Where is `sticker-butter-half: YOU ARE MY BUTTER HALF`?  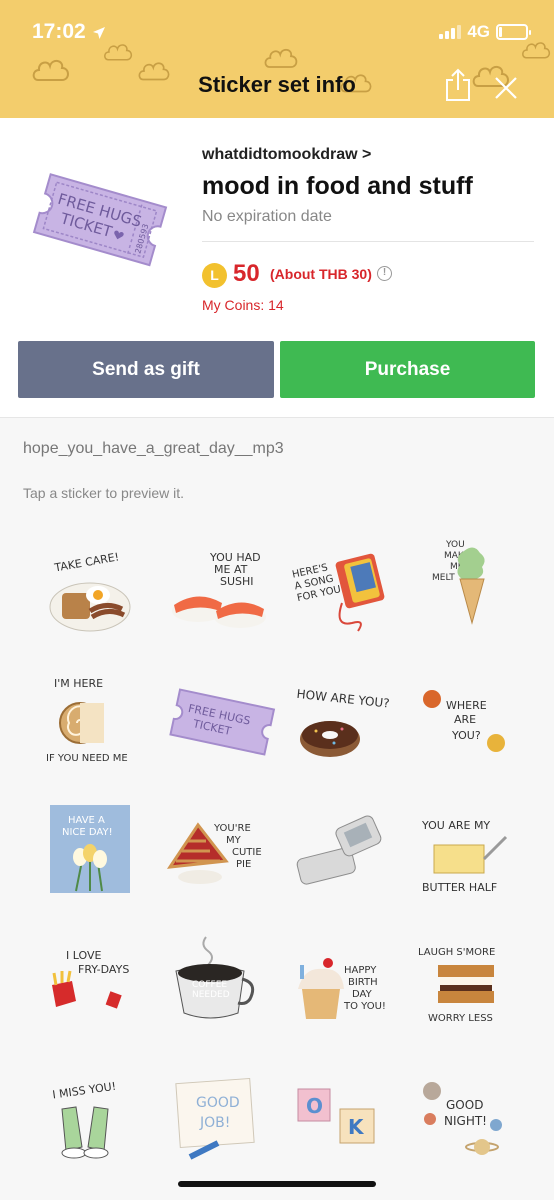 sticker-butter-half: YOU ARE MY BUTTER HALF is located at coordinates (472, 855).